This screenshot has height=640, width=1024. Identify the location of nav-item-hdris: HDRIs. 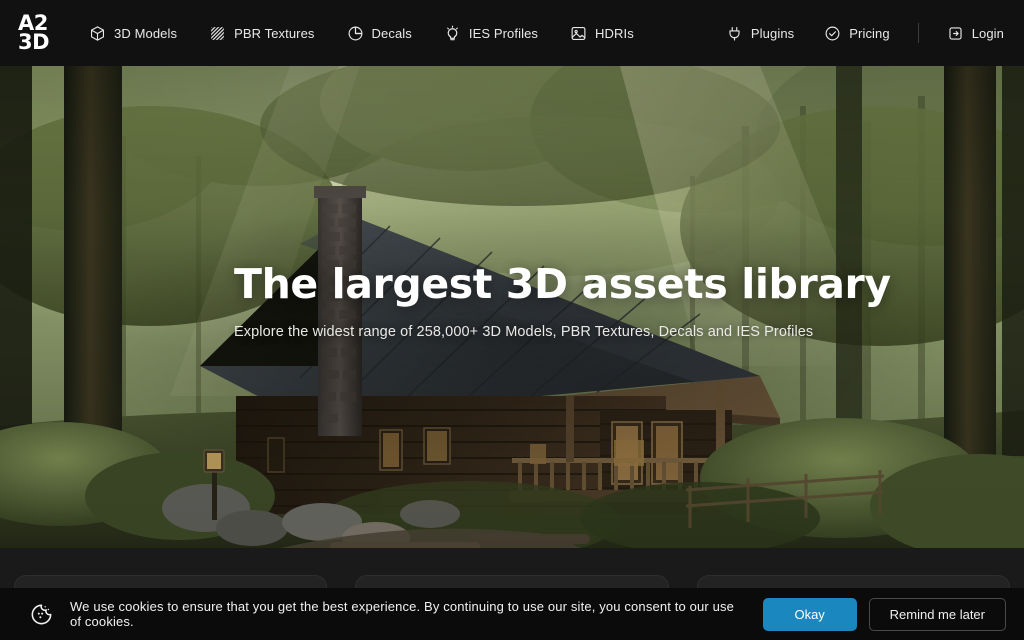
(602, 33).